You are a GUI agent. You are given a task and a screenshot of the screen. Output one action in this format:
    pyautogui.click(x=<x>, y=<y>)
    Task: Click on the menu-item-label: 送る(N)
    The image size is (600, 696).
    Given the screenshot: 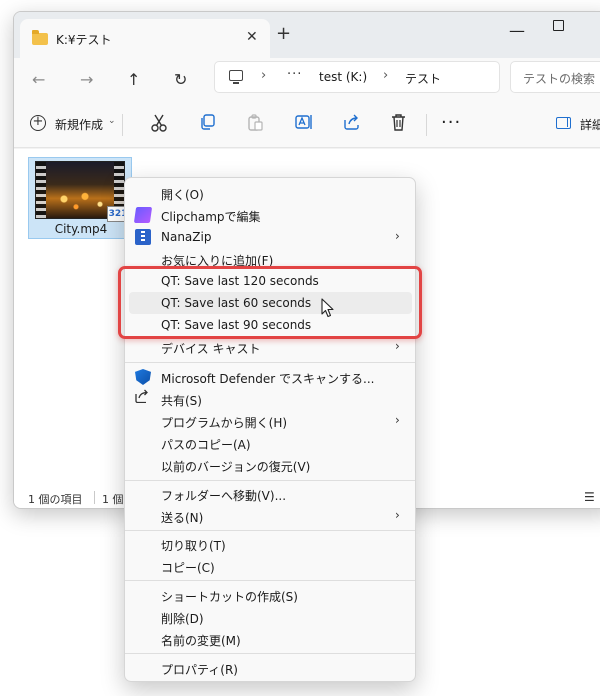 What is the action you would take?
    pyautogui.click(x=182, y=518)
    